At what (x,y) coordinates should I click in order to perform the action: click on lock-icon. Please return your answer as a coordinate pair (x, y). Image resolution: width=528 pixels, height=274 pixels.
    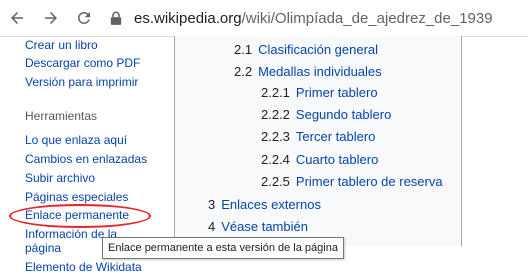
    Looking at the image, I should click on (117, 18).